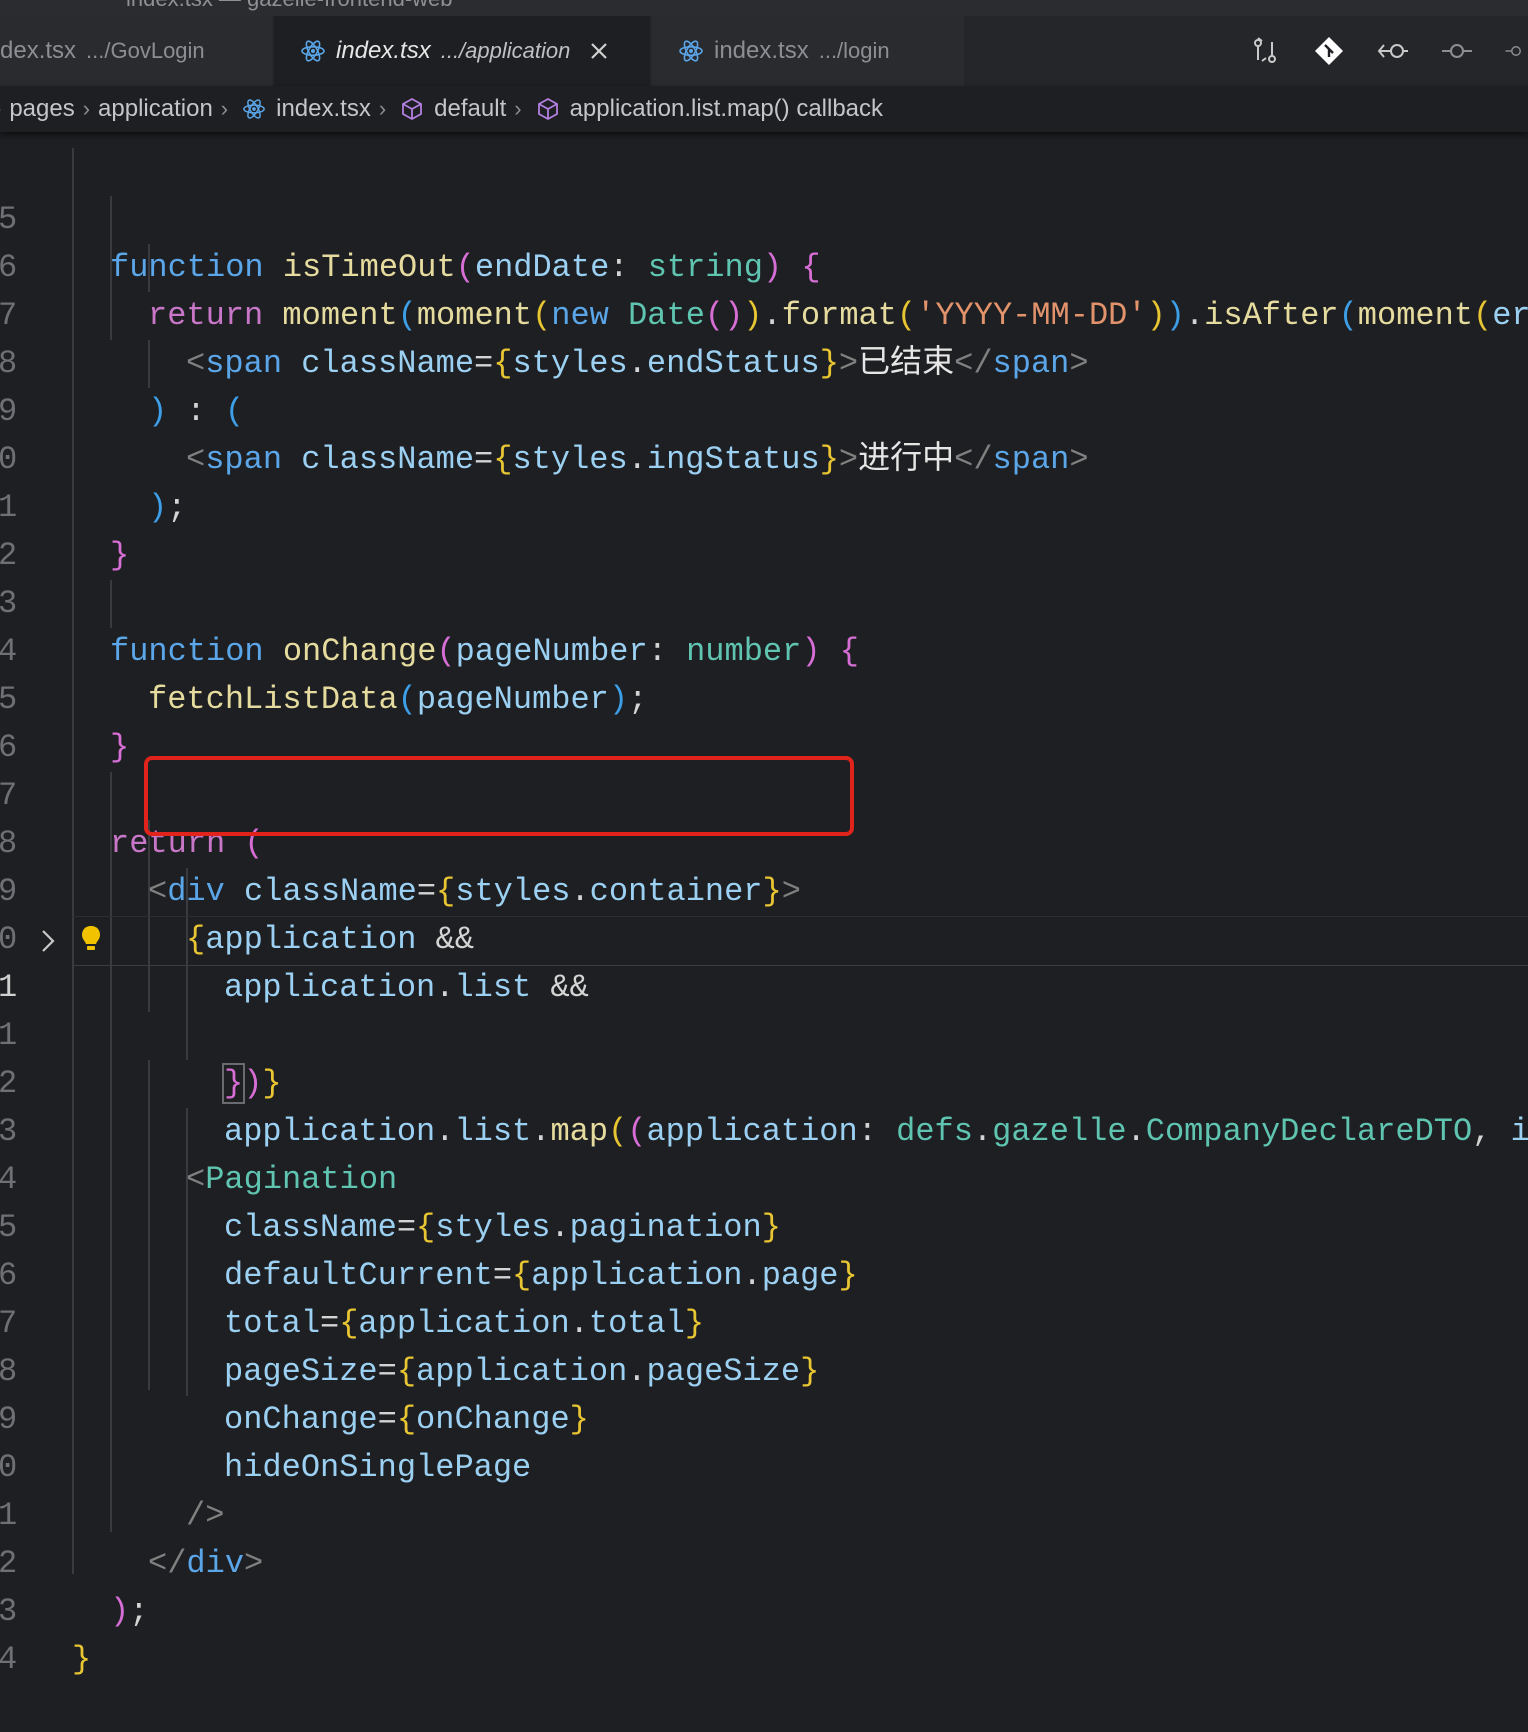  I want to click on window-title: index.tsx — gazelle-frontend-web, so click(289, 6).